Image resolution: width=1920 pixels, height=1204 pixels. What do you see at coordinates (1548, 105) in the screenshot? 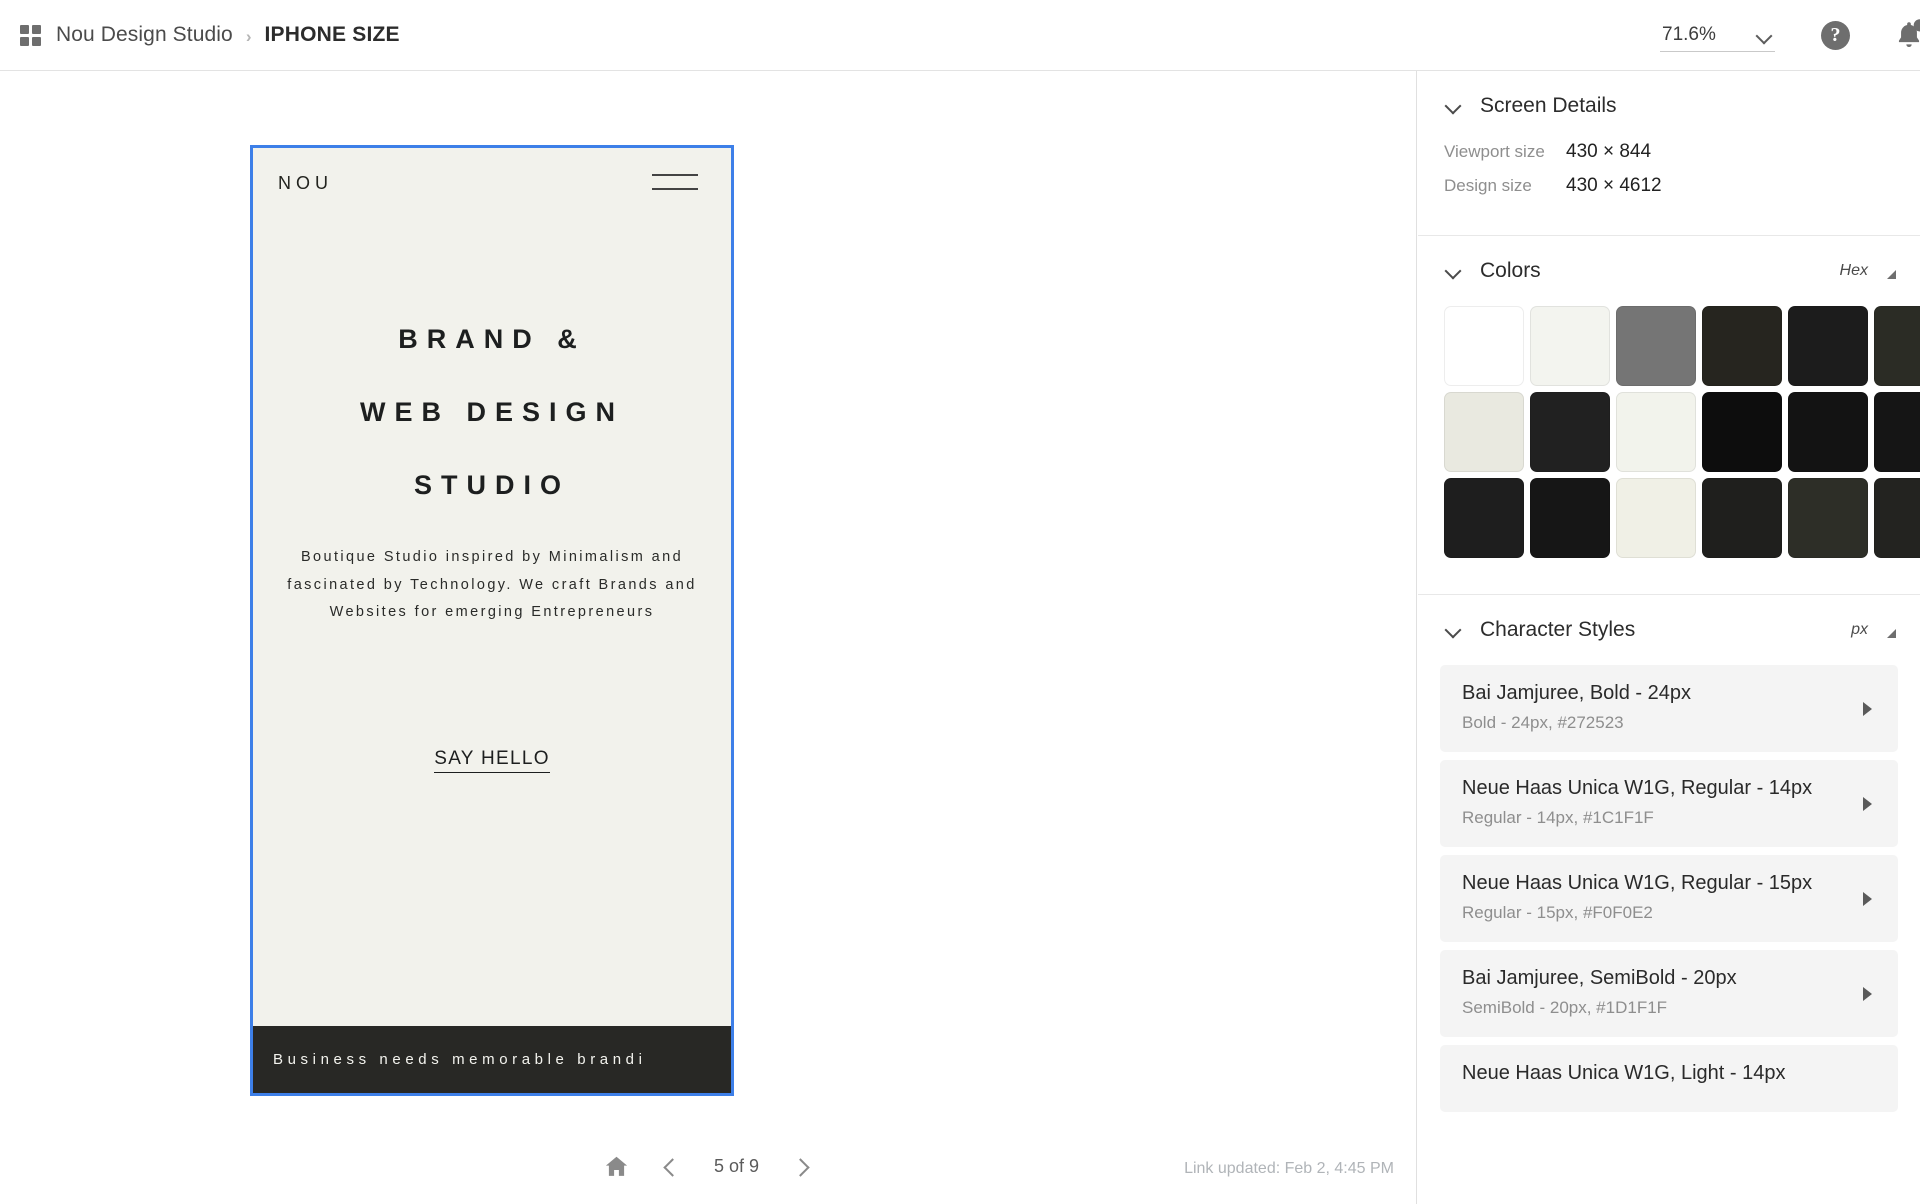
I see `screen-details-title: Screen Details` at bounding box center [1548, 105].